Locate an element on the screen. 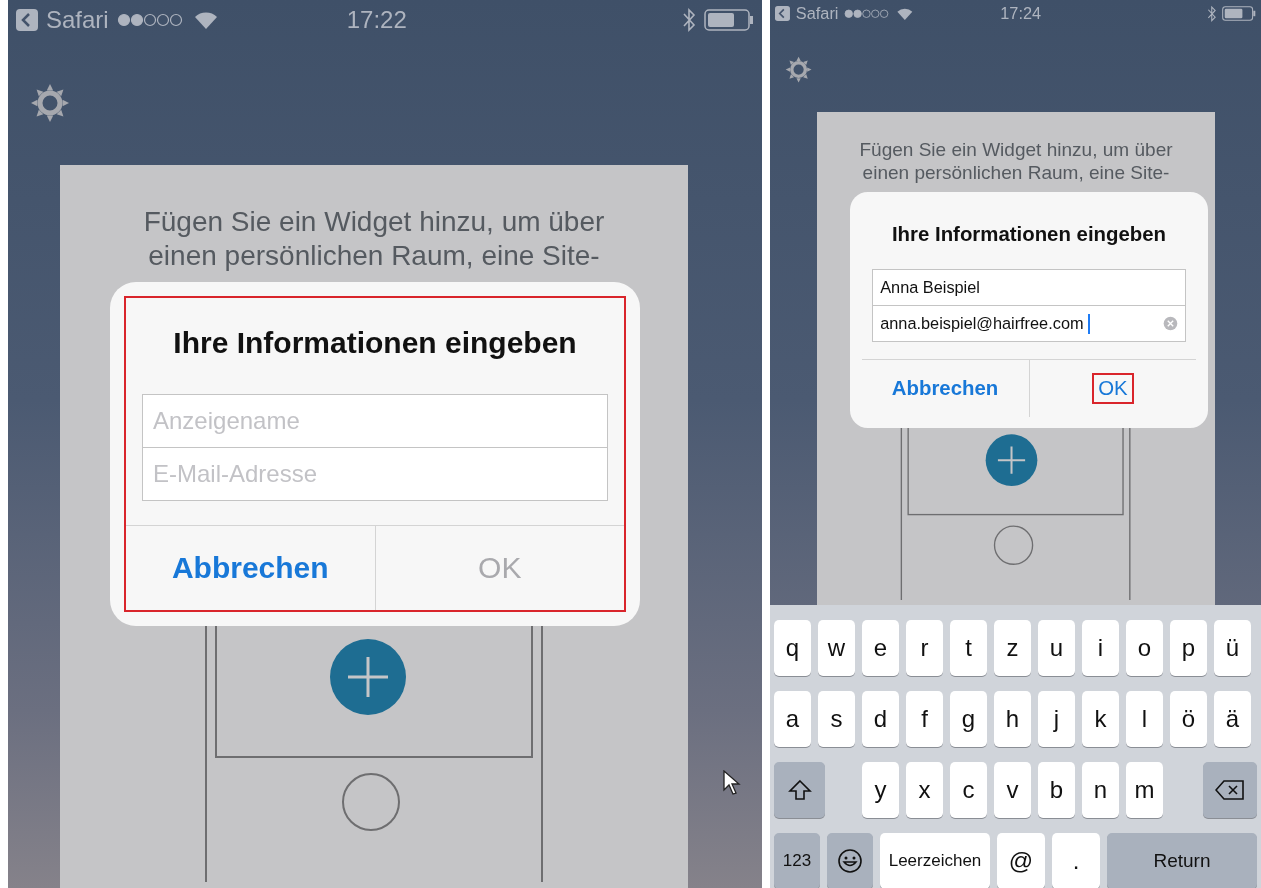  mouse-pointer-icon is located at coordinates (732, 783).